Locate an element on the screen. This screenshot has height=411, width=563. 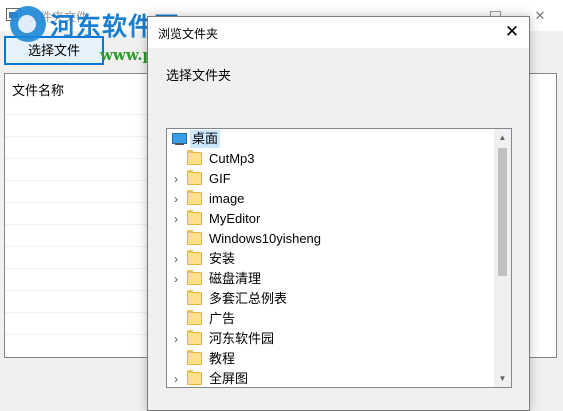
dialog-prompt: 选择文件夹 is located at coordinates (199, 75).